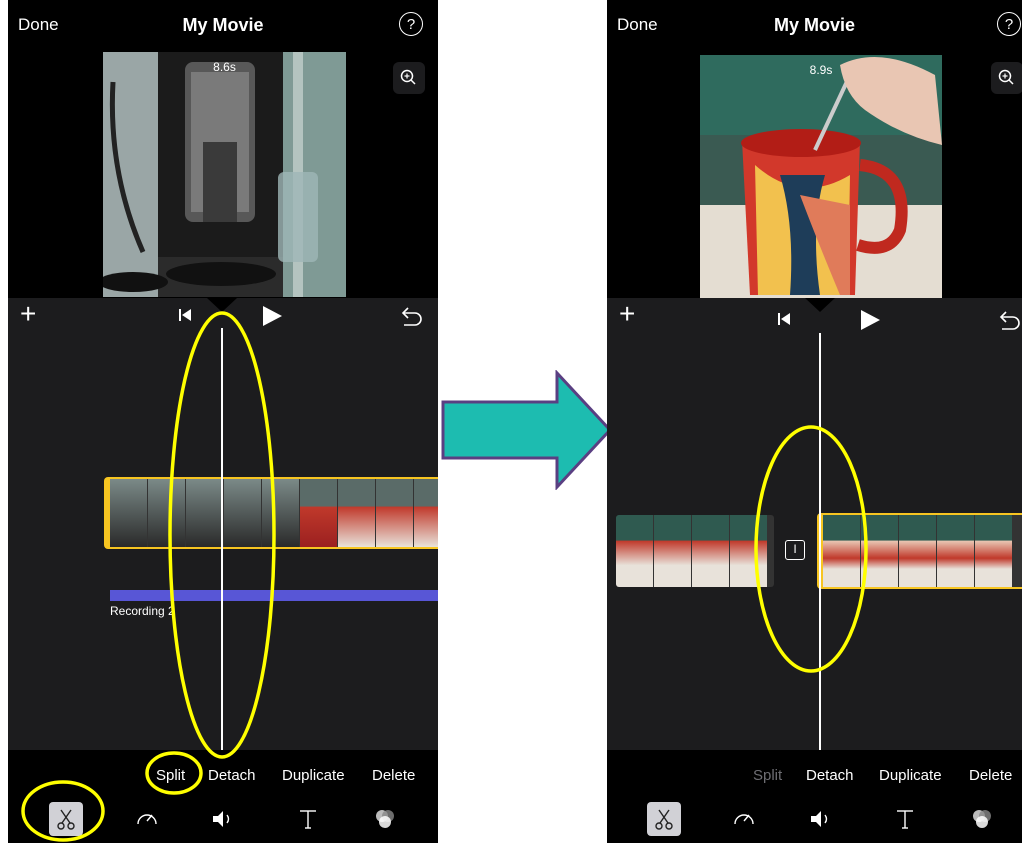  I want to click on transition-arrow, so click(527, 430).